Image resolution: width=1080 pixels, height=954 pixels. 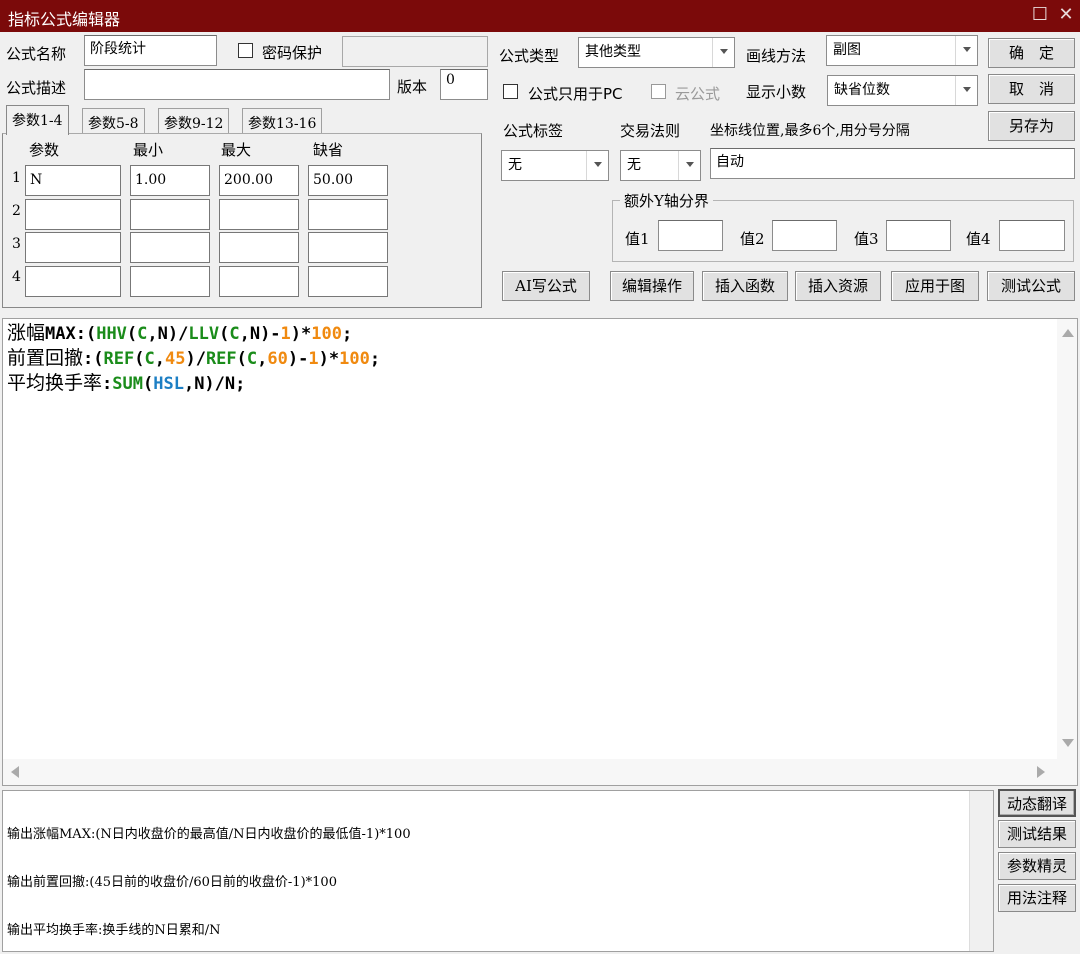 I want to click on code-token: SUM, so click(x=127, y=384).